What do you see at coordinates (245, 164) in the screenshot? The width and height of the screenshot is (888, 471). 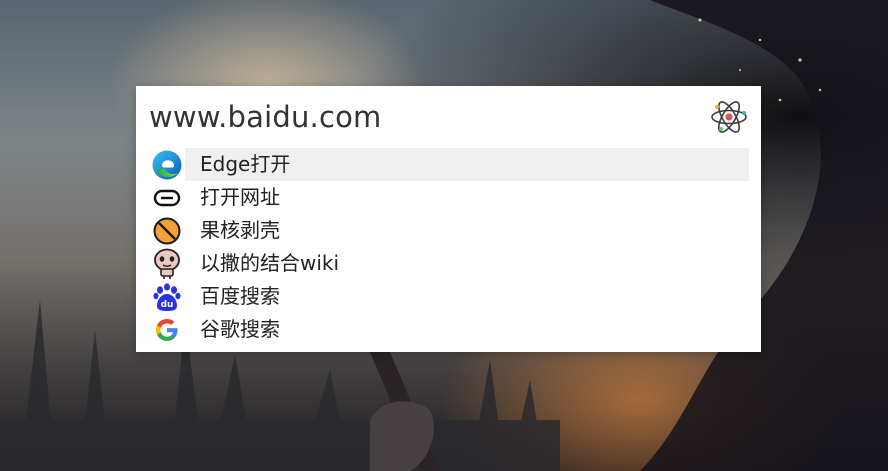 I see `result-label: Edge打开` at bounding box center [245, 164].